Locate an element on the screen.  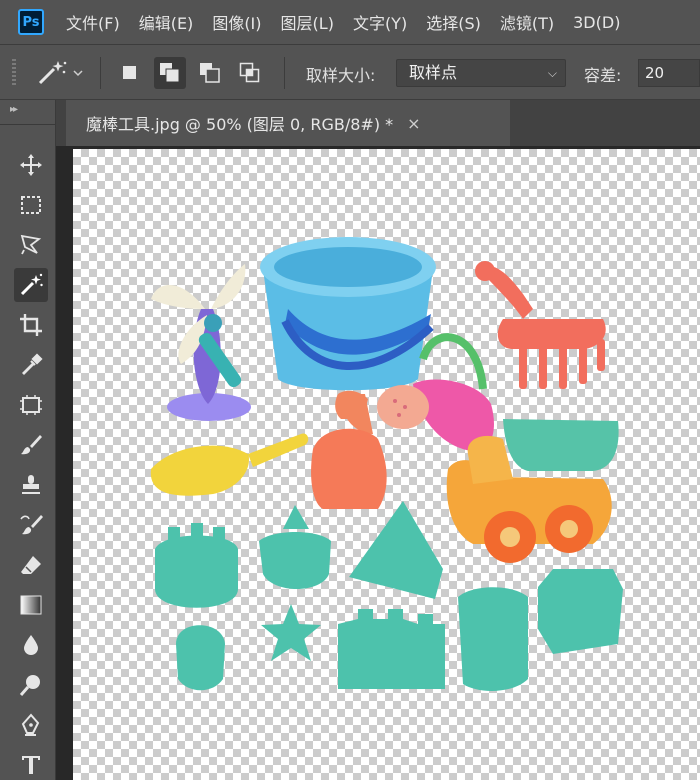
marquee-tool is located at coordinates (31, 205).